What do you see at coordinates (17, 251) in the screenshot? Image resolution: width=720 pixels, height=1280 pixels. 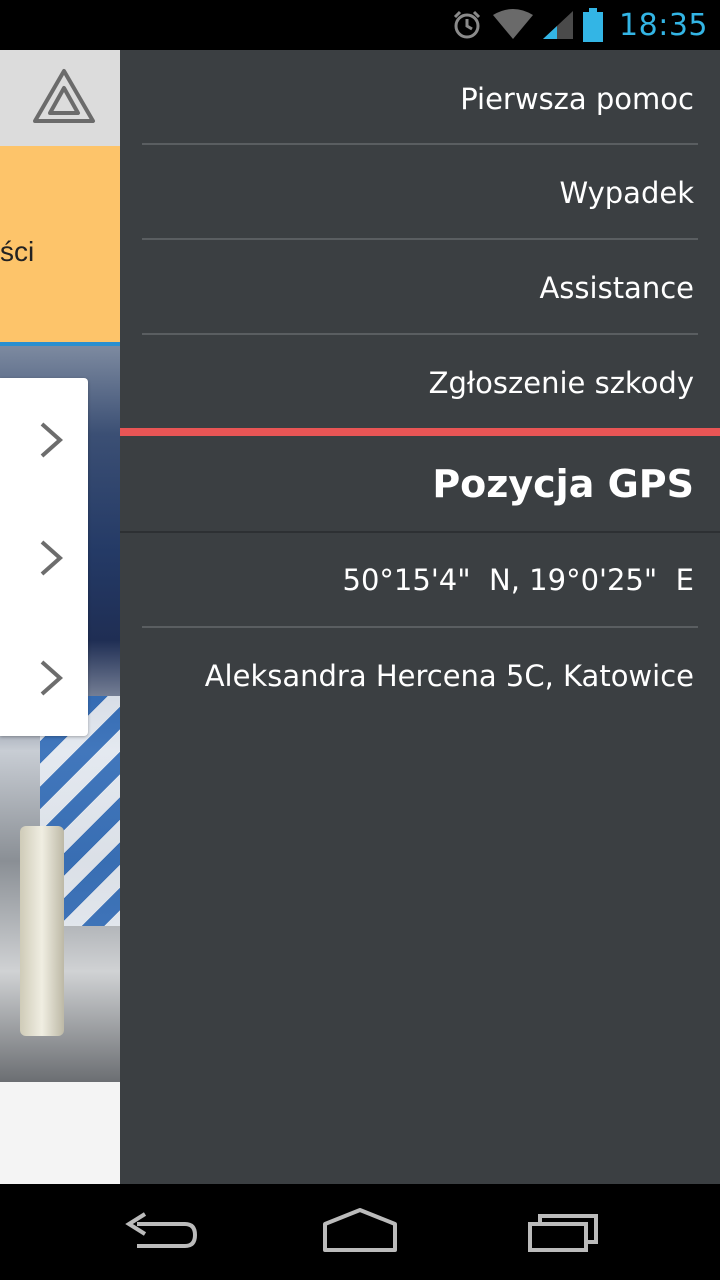 I see `banner-partial-text: ści` at bounding box center [17, 251].